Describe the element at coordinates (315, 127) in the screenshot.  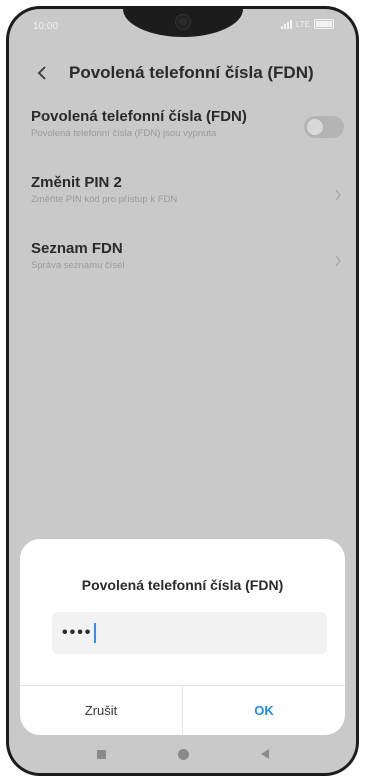
I see `toggle-knob` at that location.